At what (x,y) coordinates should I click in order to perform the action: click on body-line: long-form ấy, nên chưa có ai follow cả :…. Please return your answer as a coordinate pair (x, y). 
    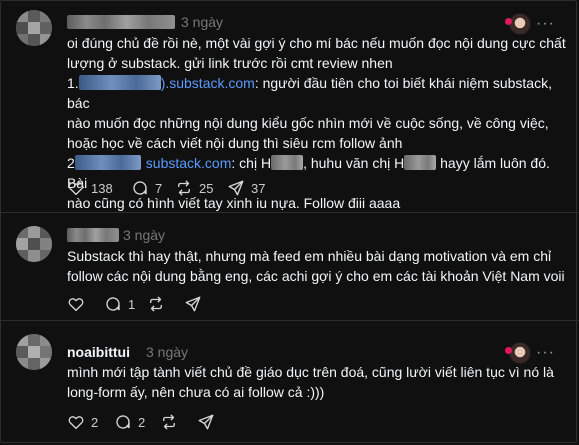
    Looking at the image, I should click on (196, 392).